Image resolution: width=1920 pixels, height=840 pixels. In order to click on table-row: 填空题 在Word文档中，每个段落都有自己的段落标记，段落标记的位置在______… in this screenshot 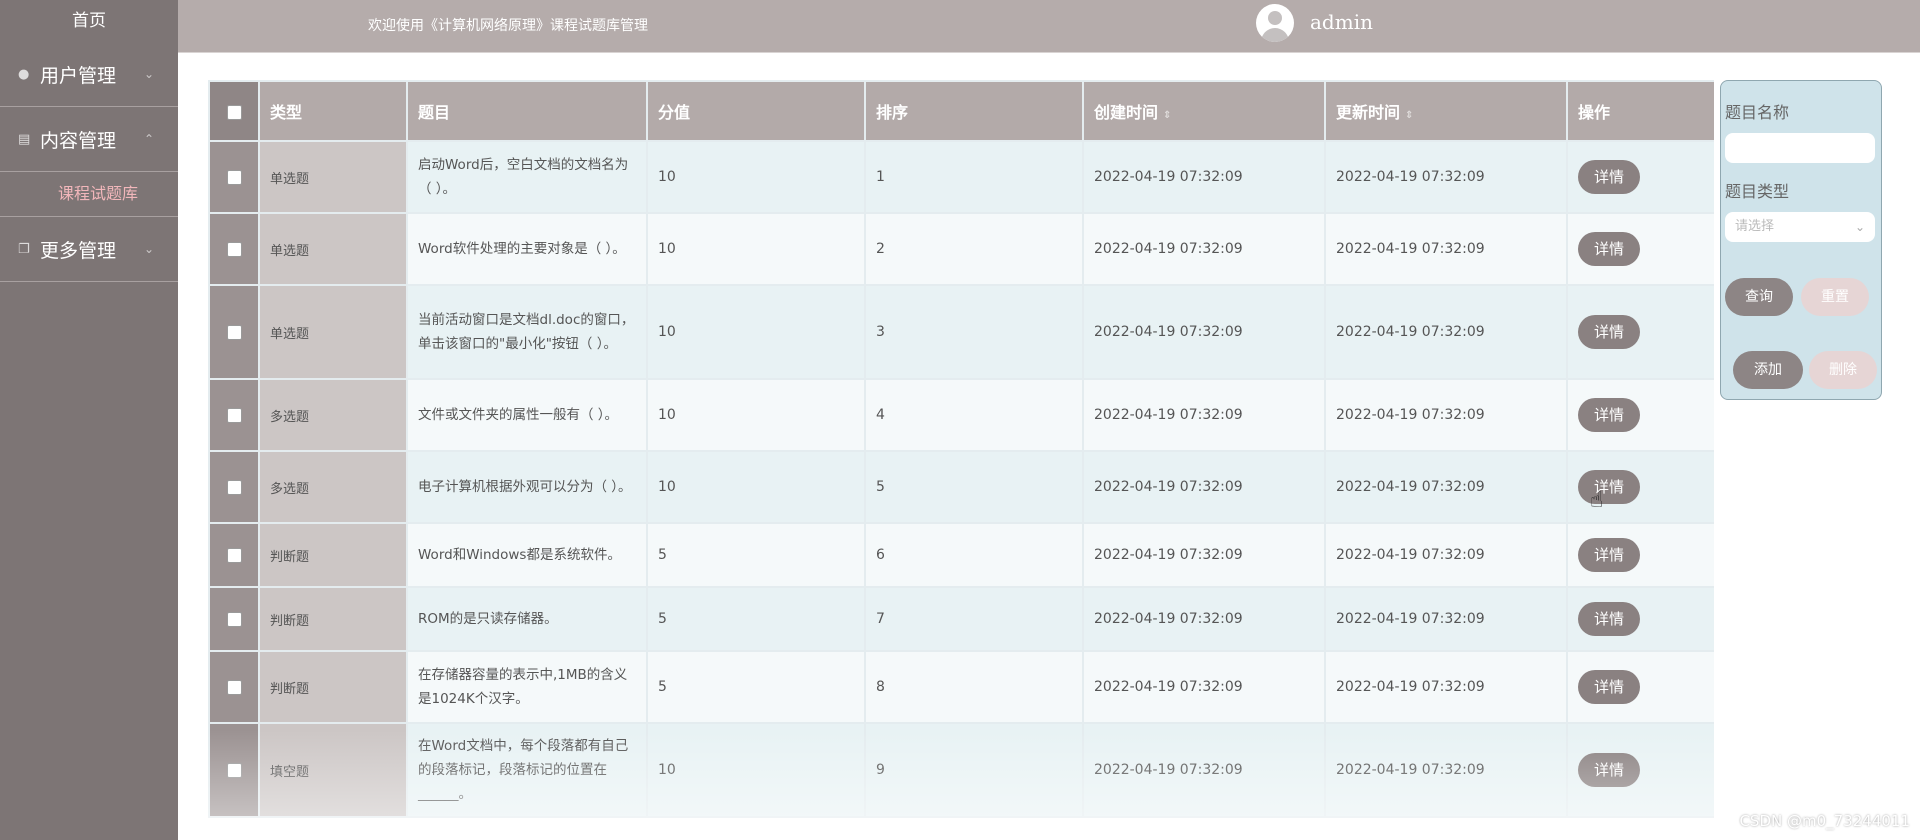, I will do `click(961, 770)`.